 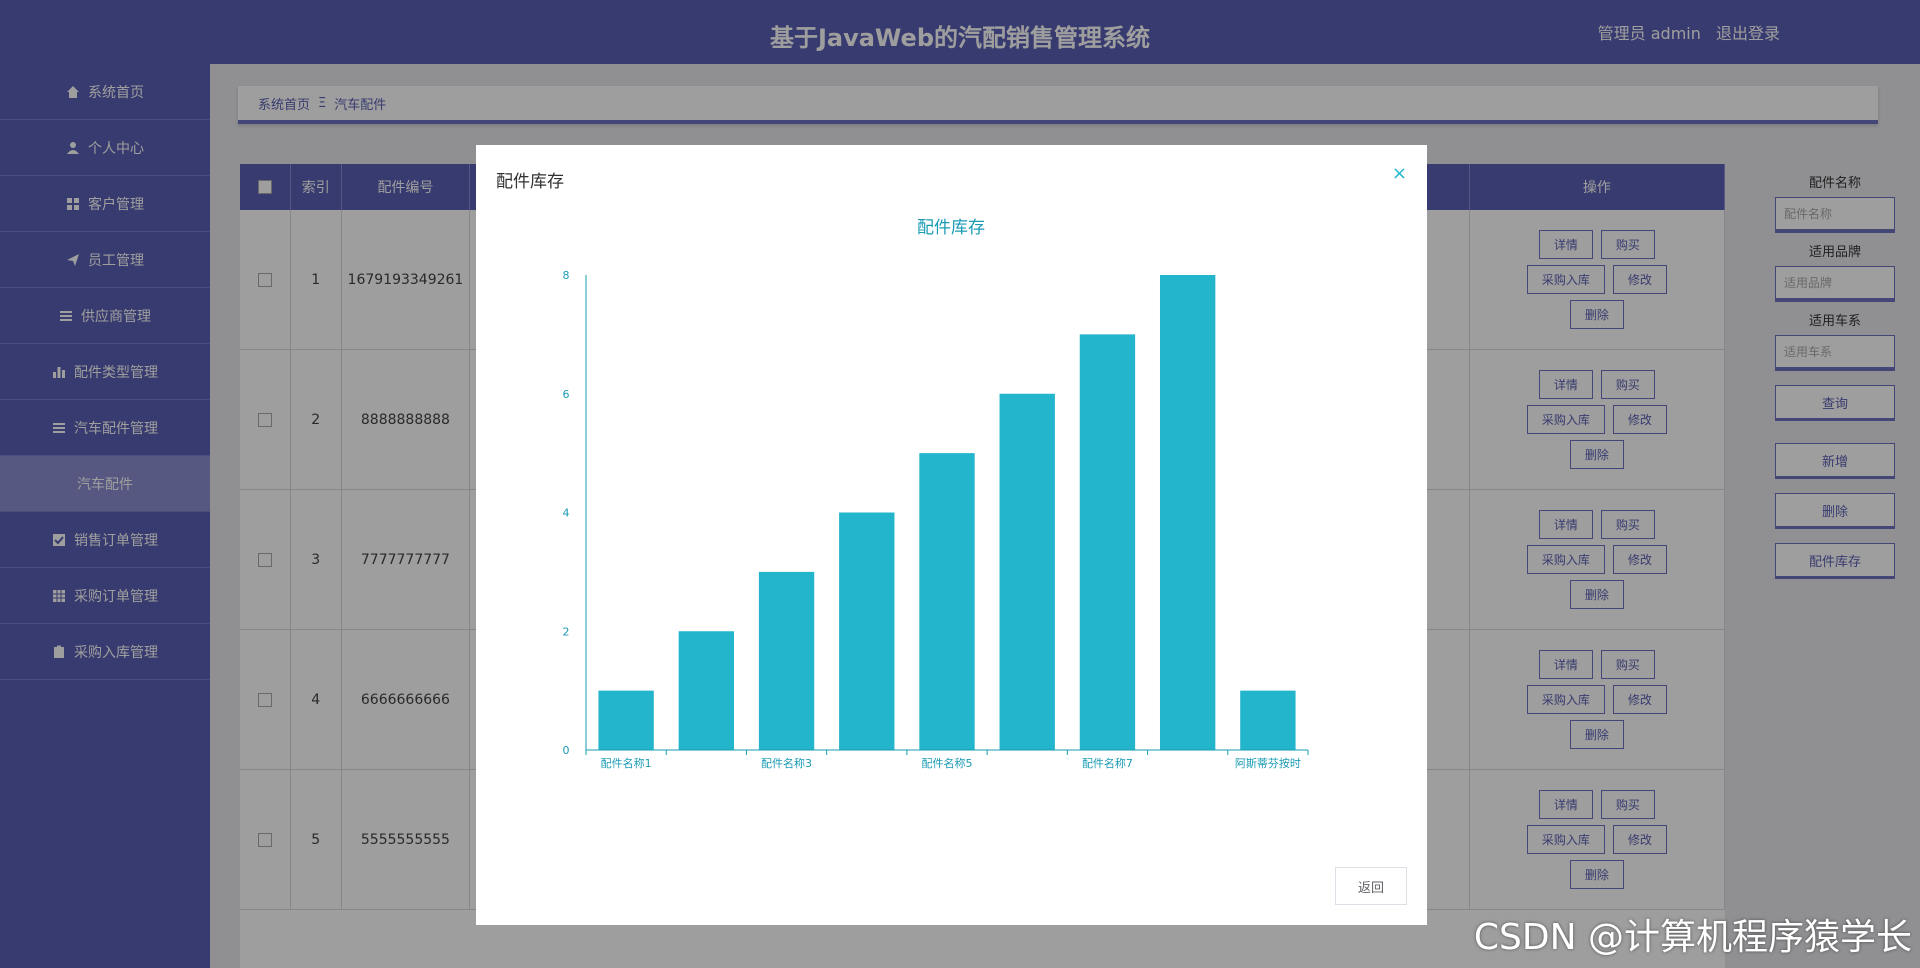 What do you see at coordinates (566, 275) in the screenshot?
I see `y-tick-label: 8` at bounding box center [566, 275].